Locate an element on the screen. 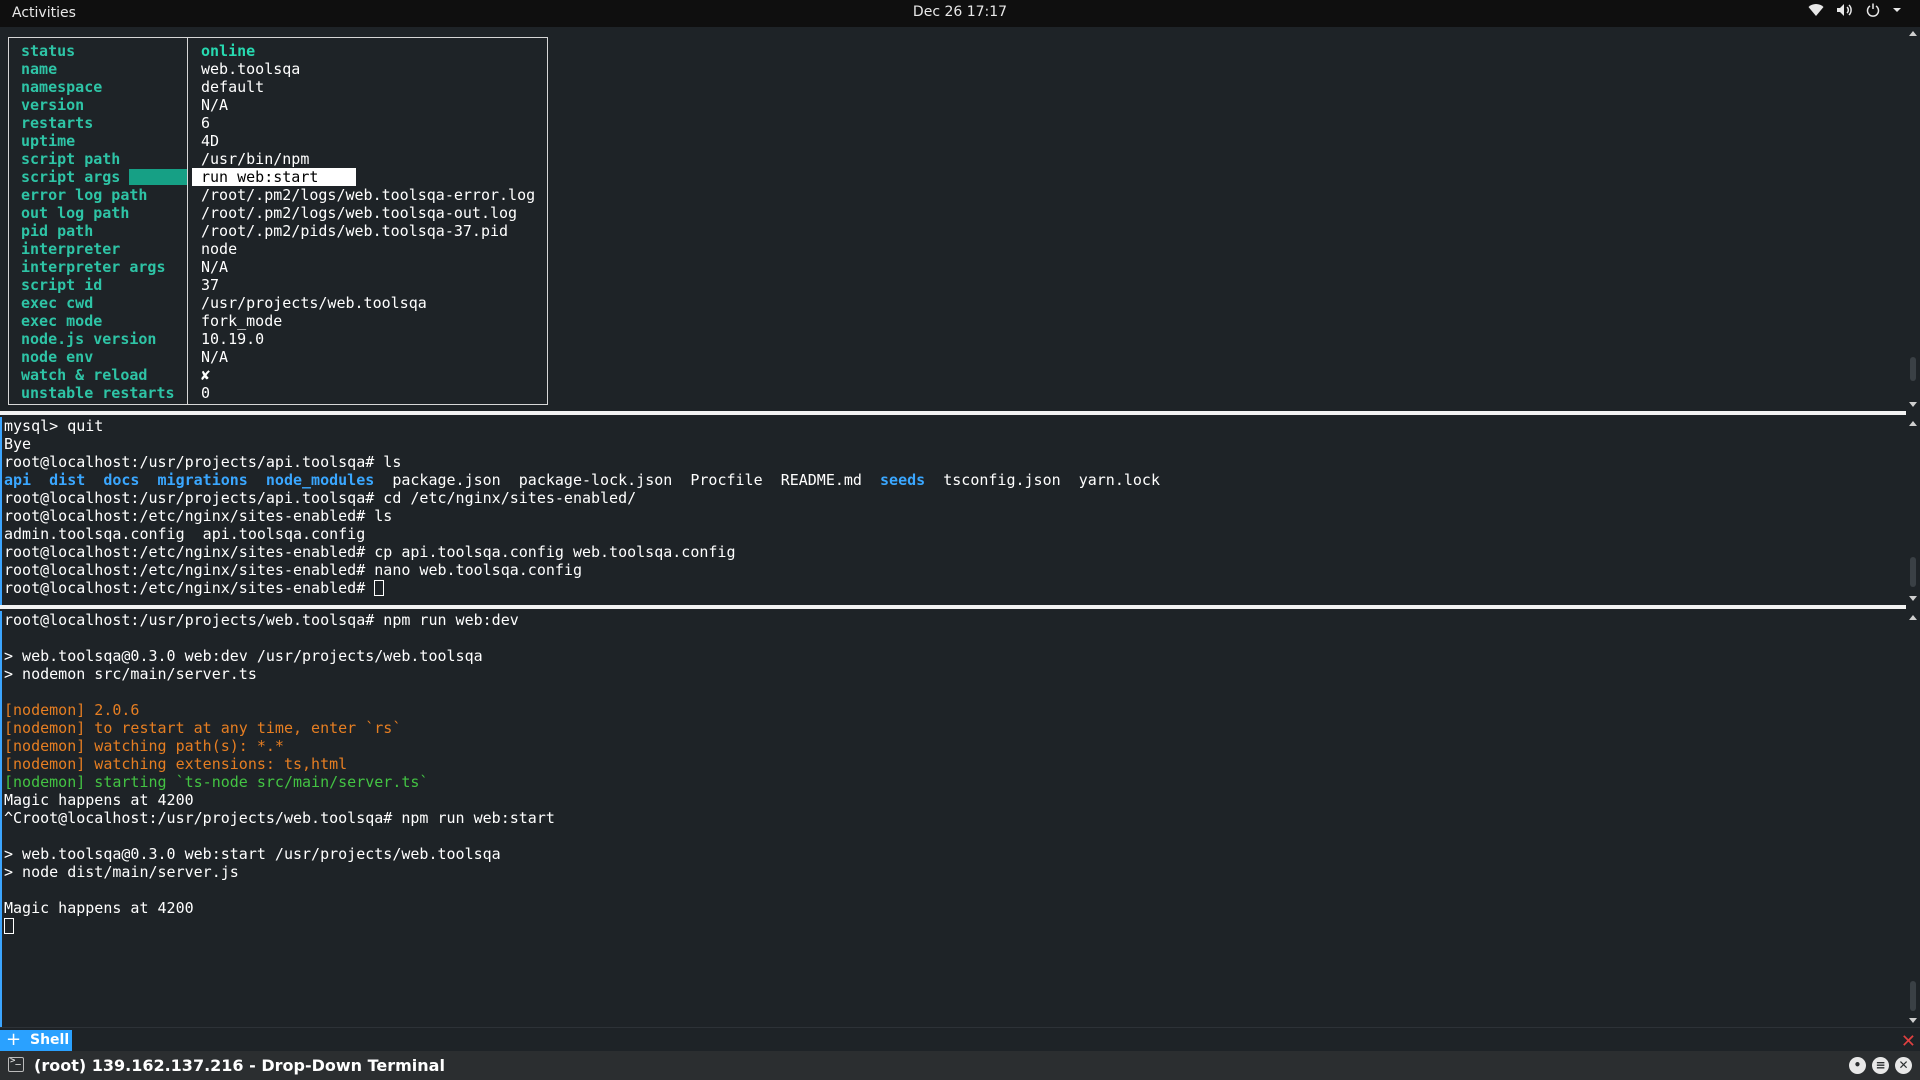  activities-button: Activities is located at coordinates (44, 13).